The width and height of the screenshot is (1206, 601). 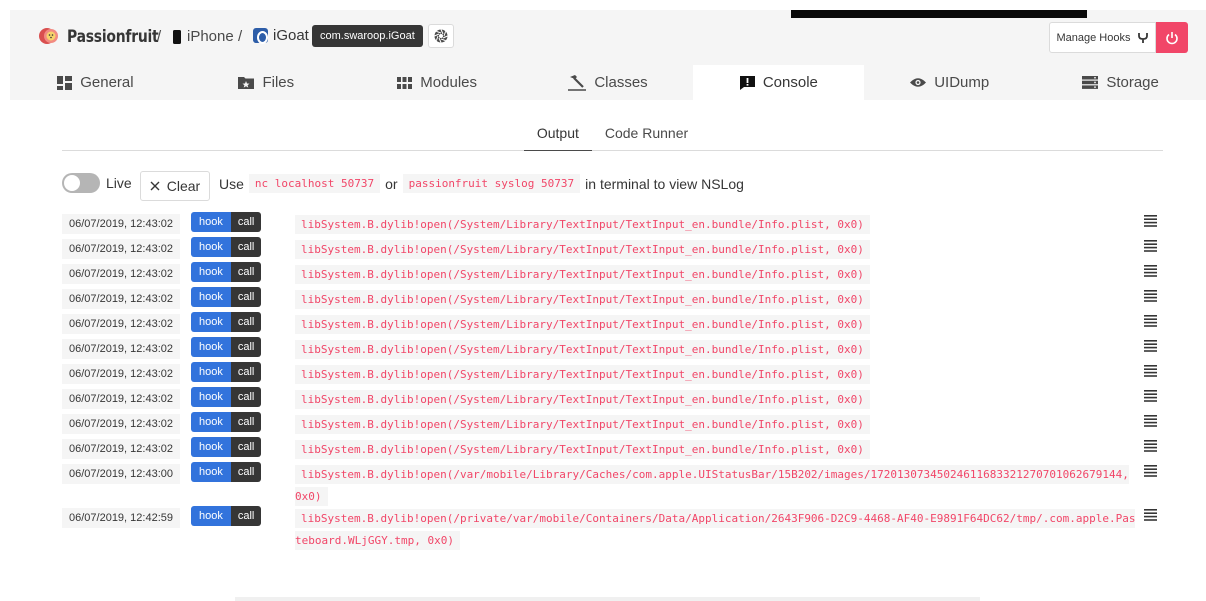 I want to click on tab-classes: Classes, so click(x=608, y=82).